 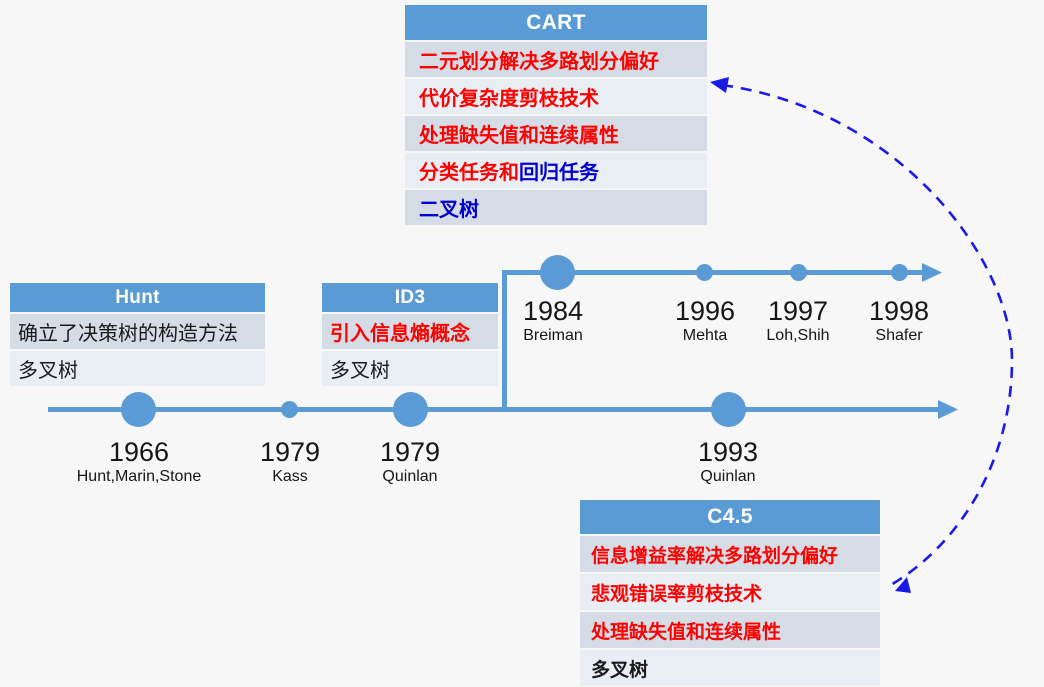 I want to click on timeline-year: 1966, so click(x=139, y=452).